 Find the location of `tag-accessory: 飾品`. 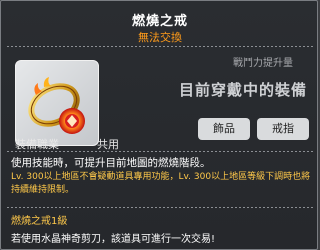

tag-accessory: 飾品 is located at coordinates (224, 129).